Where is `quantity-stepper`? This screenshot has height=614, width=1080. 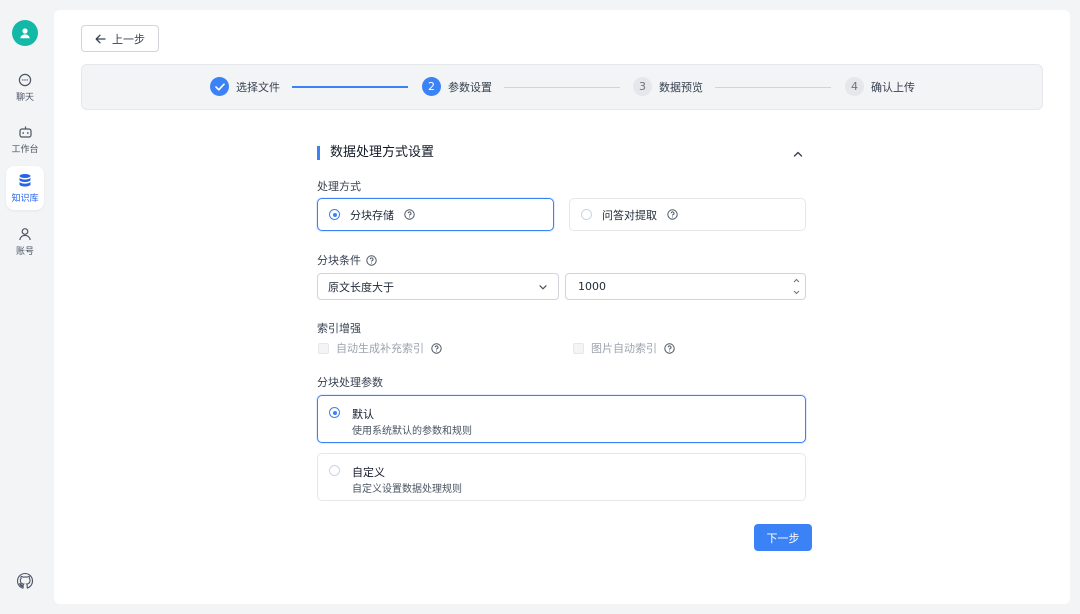 quantity-stepper is located at coordinates (796, 286).